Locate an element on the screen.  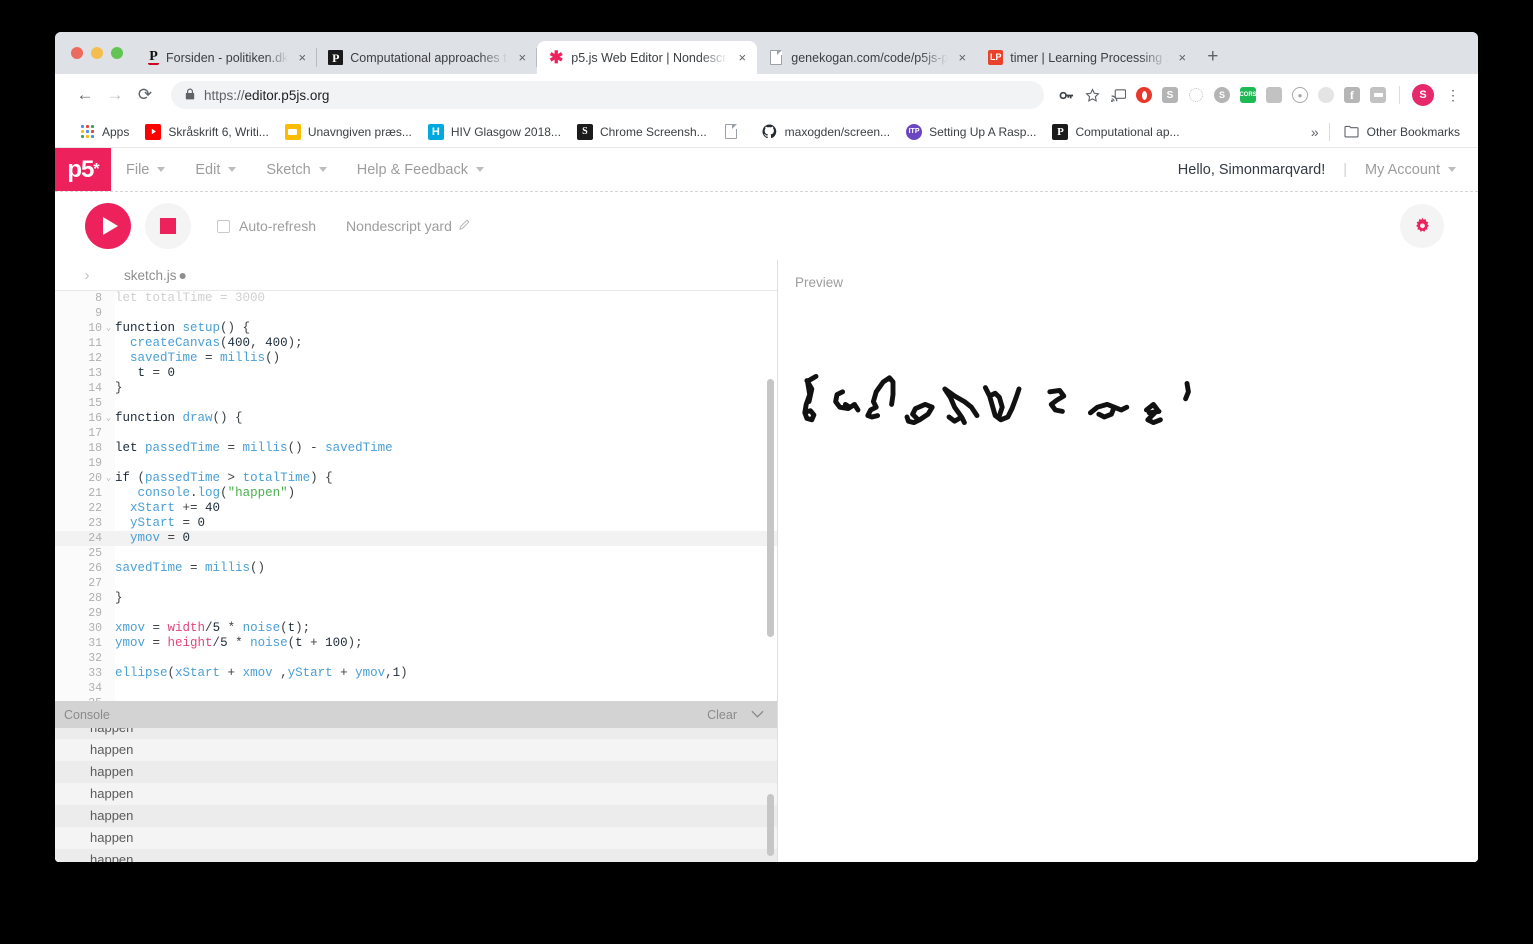
bookmark-page is located at coordinates (734, 132).